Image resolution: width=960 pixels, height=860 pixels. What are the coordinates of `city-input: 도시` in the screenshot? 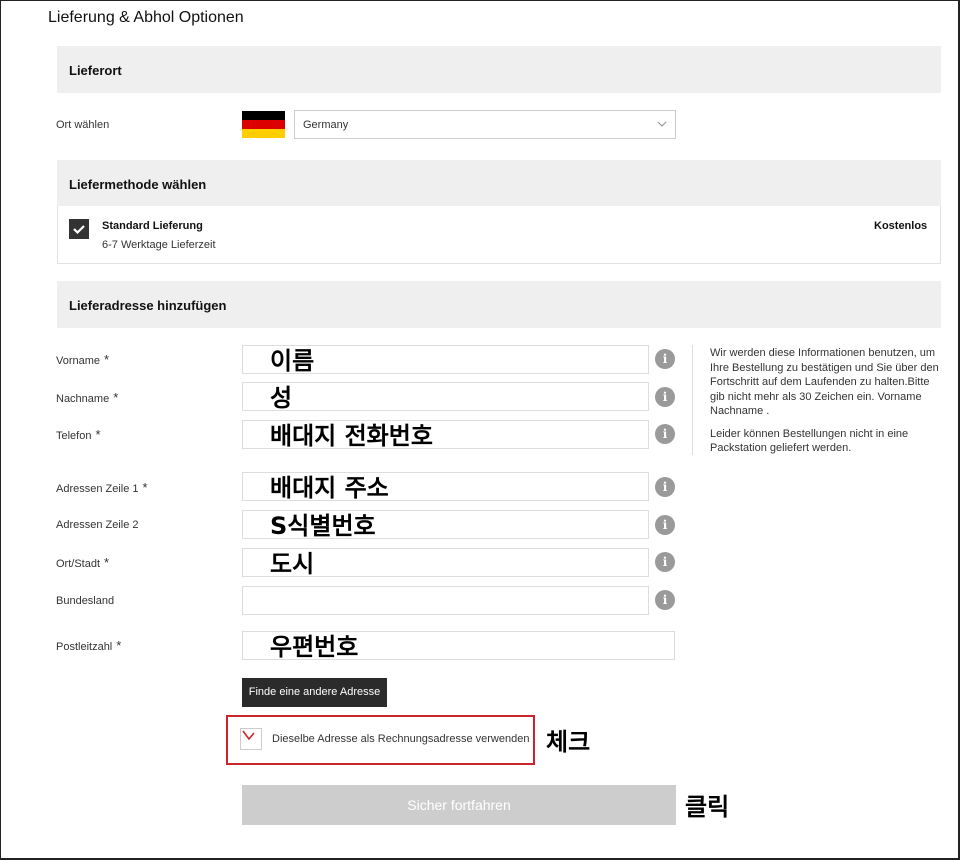 It's located at (445, 563).